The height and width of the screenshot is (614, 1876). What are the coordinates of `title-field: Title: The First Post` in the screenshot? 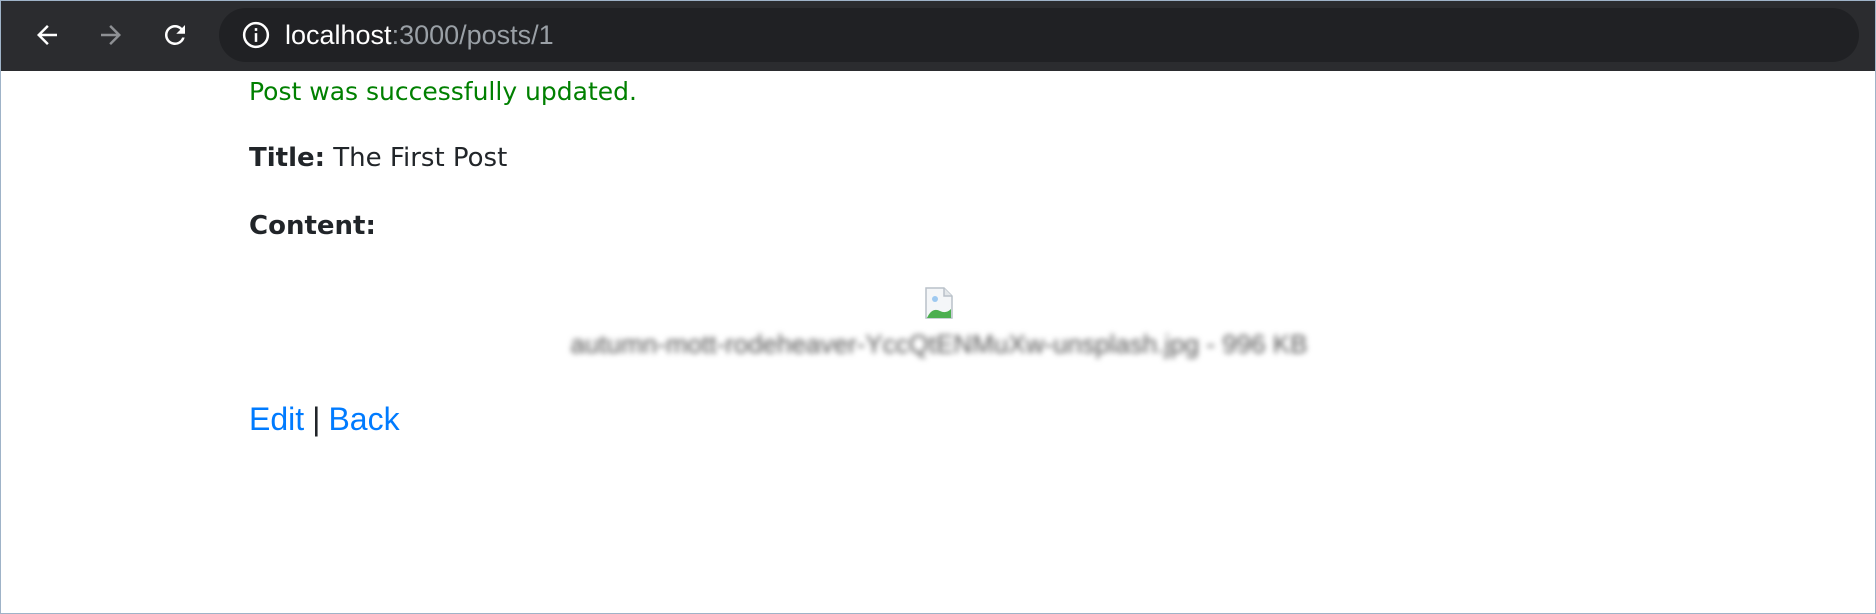 It's located at (378, 158).